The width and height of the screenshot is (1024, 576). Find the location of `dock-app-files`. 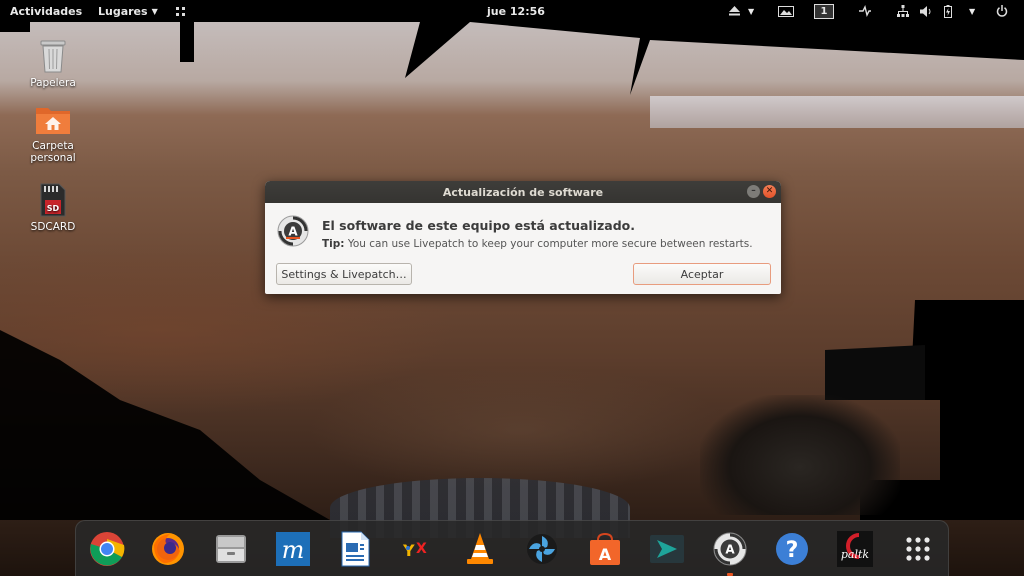

dock-app-files is located at coordinates (231, 549).